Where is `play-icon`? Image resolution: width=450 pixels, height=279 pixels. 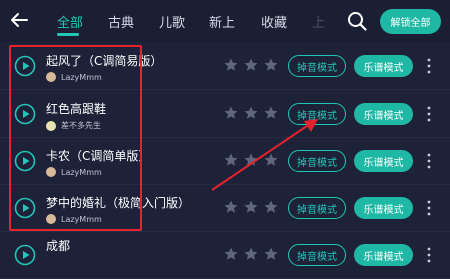 play-icon is located at coordinates (25, 255).